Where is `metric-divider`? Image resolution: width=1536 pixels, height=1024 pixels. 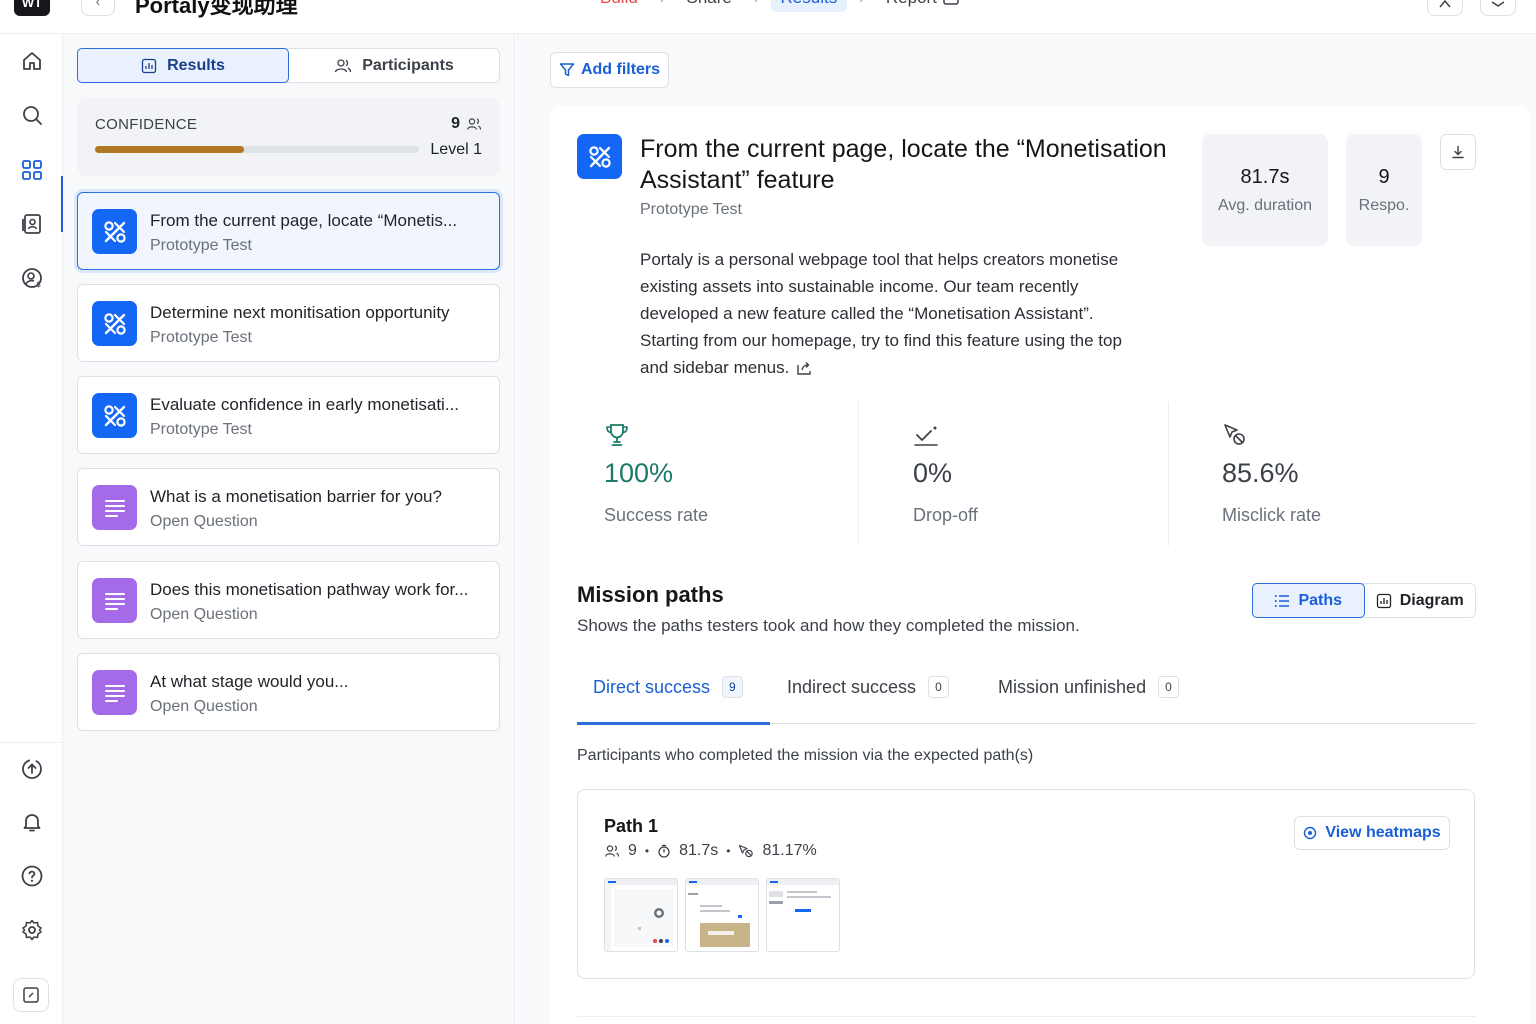 metric-divider is located at coordinates (858, 474).